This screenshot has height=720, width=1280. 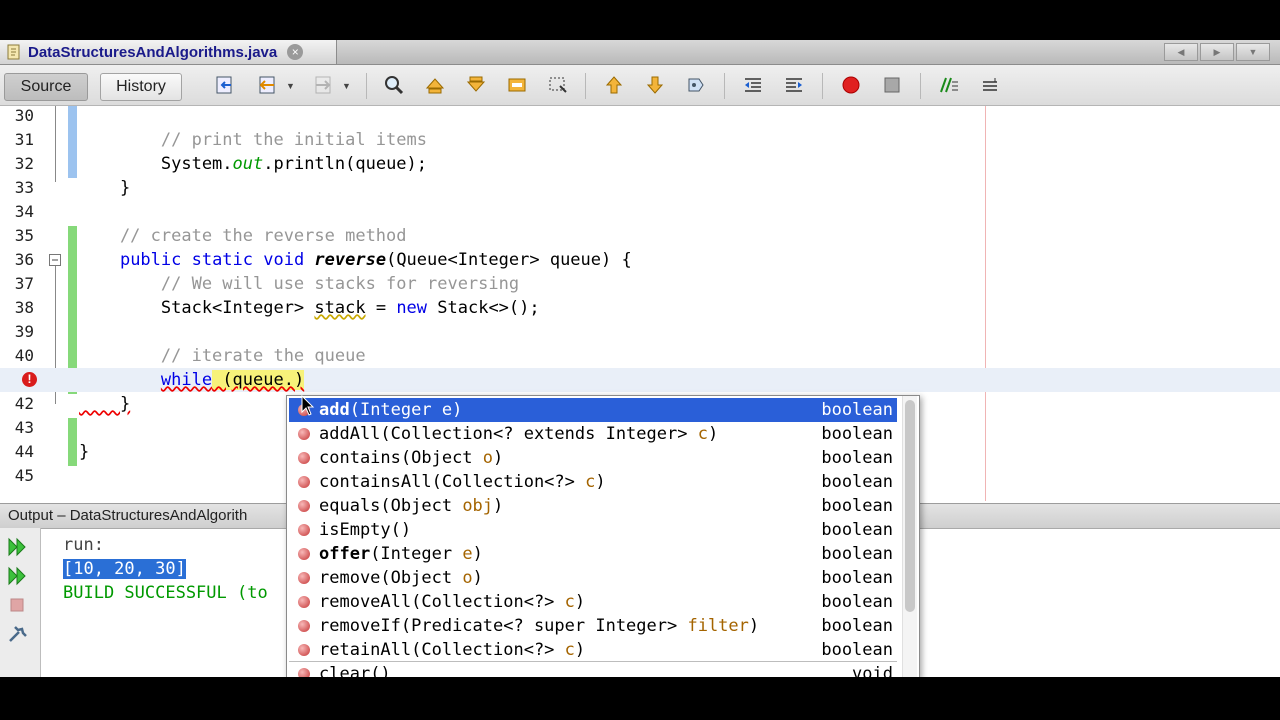 I want to click on find-previous-icon, so click(x=435, y=85).